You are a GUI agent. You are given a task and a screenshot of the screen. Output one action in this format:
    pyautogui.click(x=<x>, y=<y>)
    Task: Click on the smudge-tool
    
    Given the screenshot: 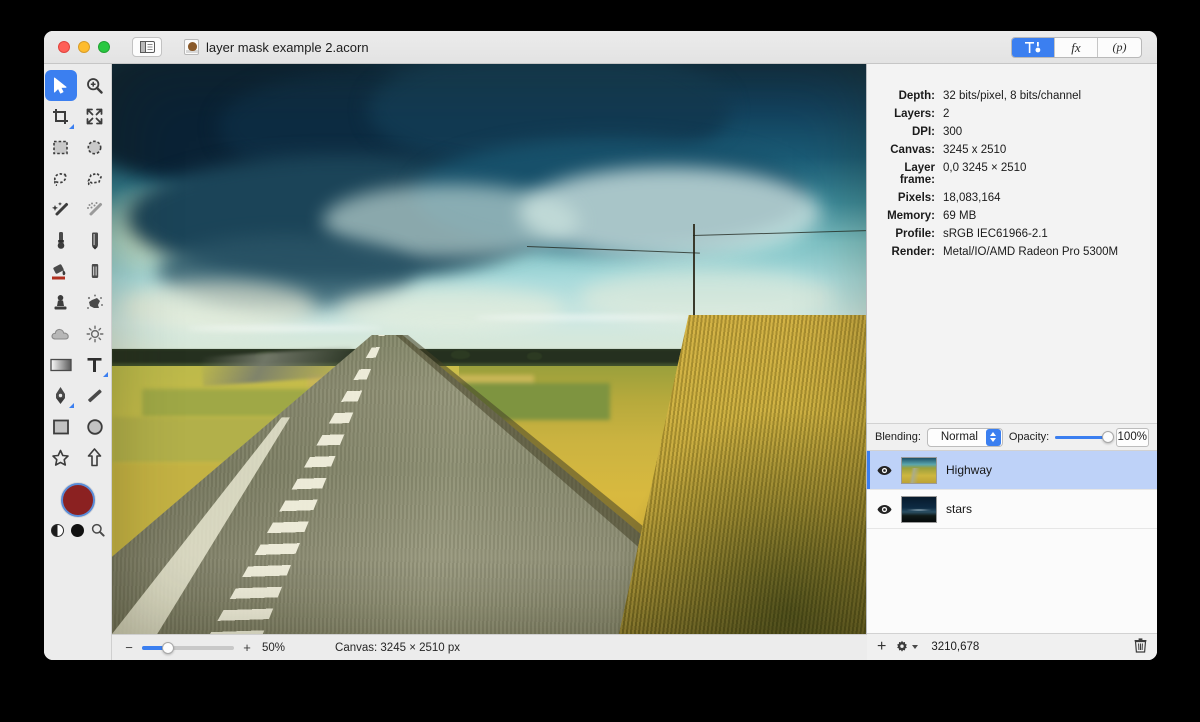 What is the action you would take?
    pyautogui.click(x=95, y=302)
    